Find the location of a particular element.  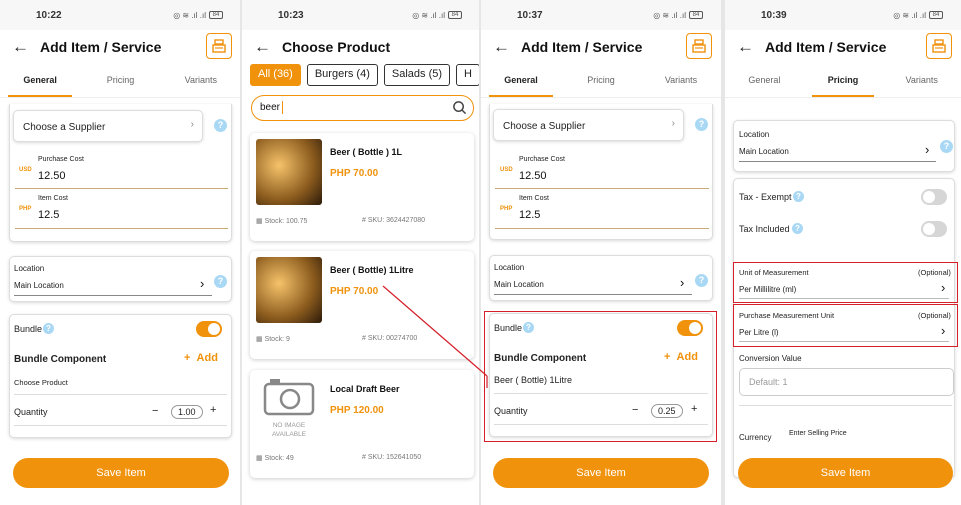

connector-arrow is located at coordinates (435, 336).